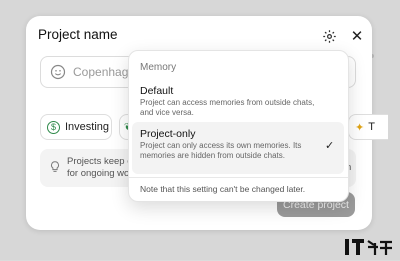 Image resolution: width=400 pixels, height=261 pixels. What do you see at coordinates (168, 134) in the screenshot?
I see `option-label: Project-only` at bounding box center [168, 134].